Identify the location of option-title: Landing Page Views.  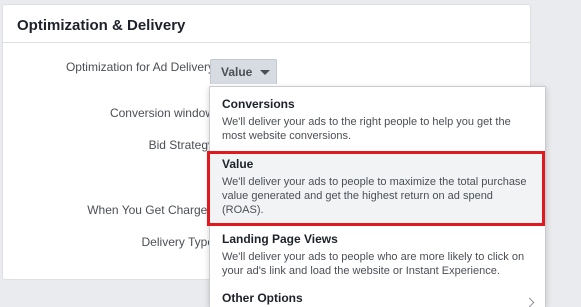
(280, 239).